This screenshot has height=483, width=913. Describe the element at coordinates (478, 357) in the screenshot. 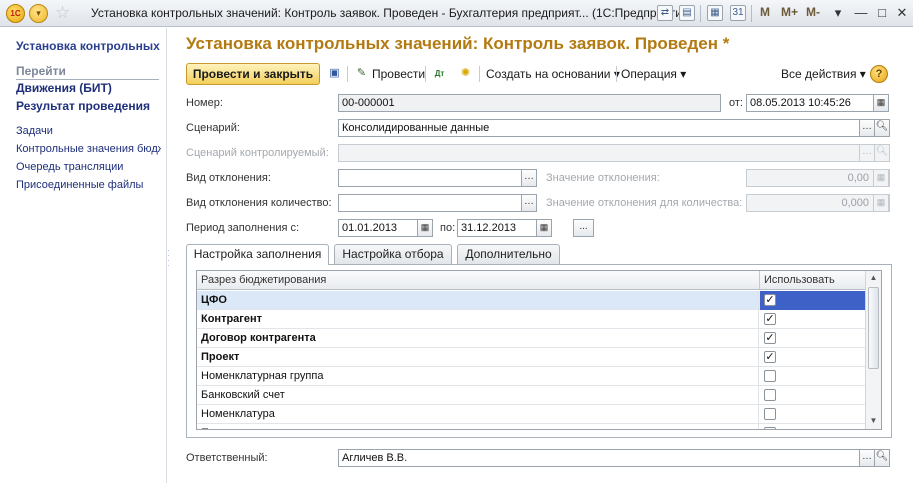

I see `dimension-cell: Проект` at that location.